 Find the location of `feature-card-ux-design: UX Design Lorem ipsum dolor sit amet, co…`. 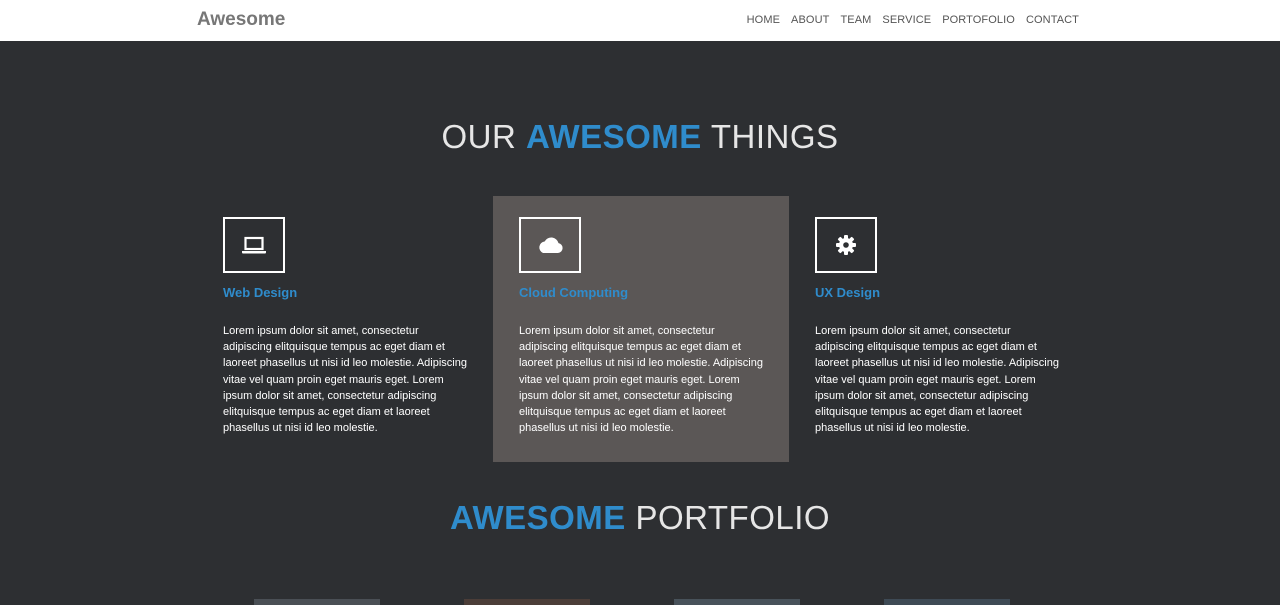

feature-card-ux-design: UX Design Lorem ipsum dolor sit amet, co… is located at coordinates (937, 329).